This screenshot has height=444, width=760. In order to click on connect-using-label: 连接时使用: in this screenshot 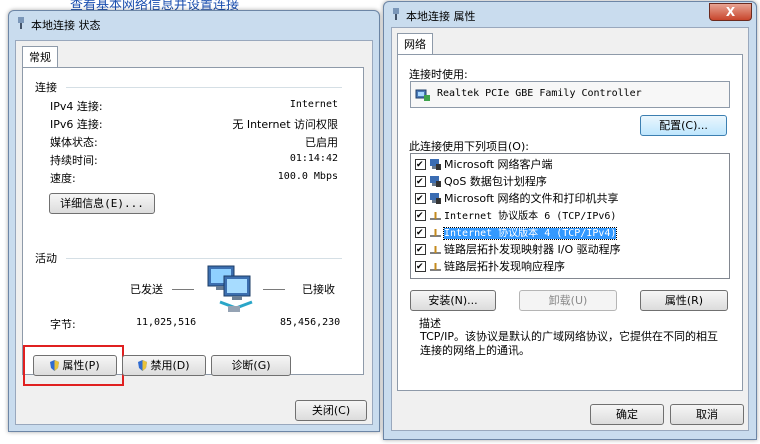, I will do `click(438, 74)`.